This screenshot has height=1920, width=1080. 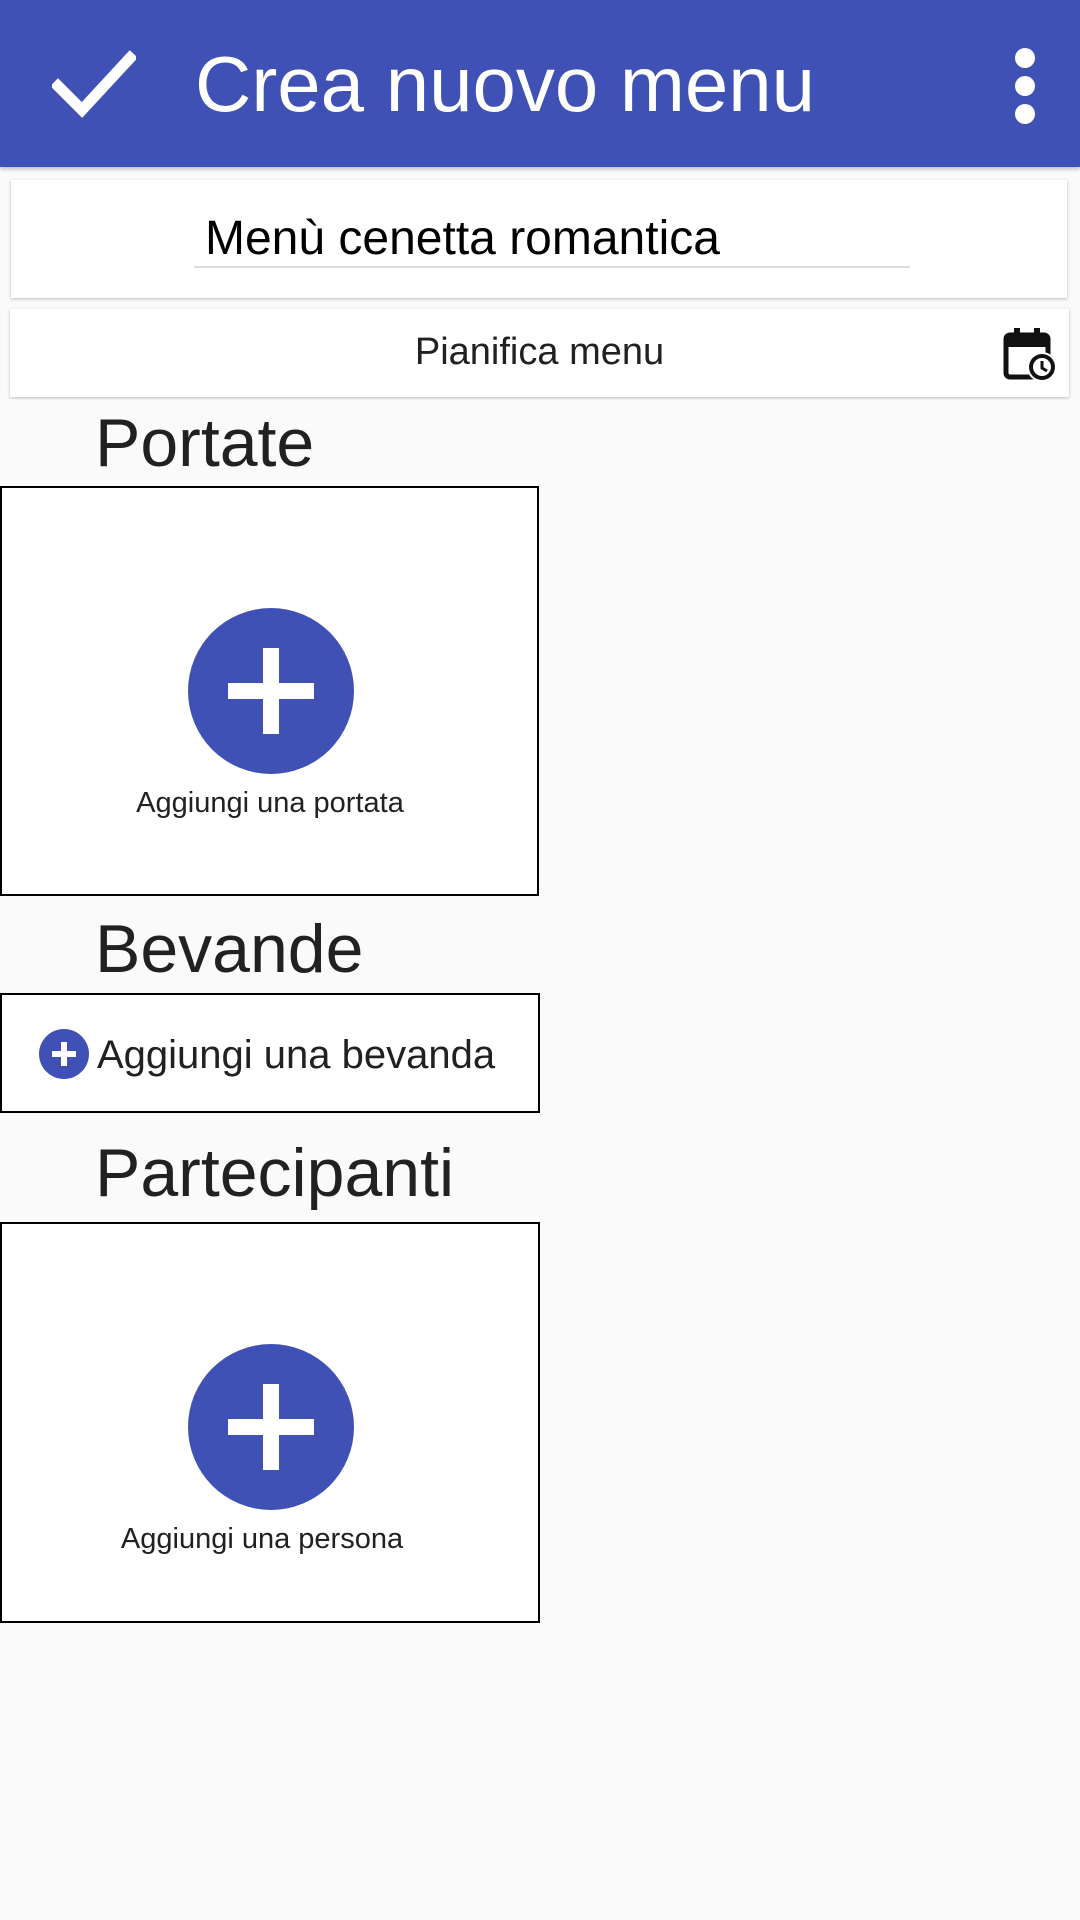 What do you see at coordinates (1025, 86) in the screenshot?
I see `more-vert-icon` at bounding box center [1025, 86].